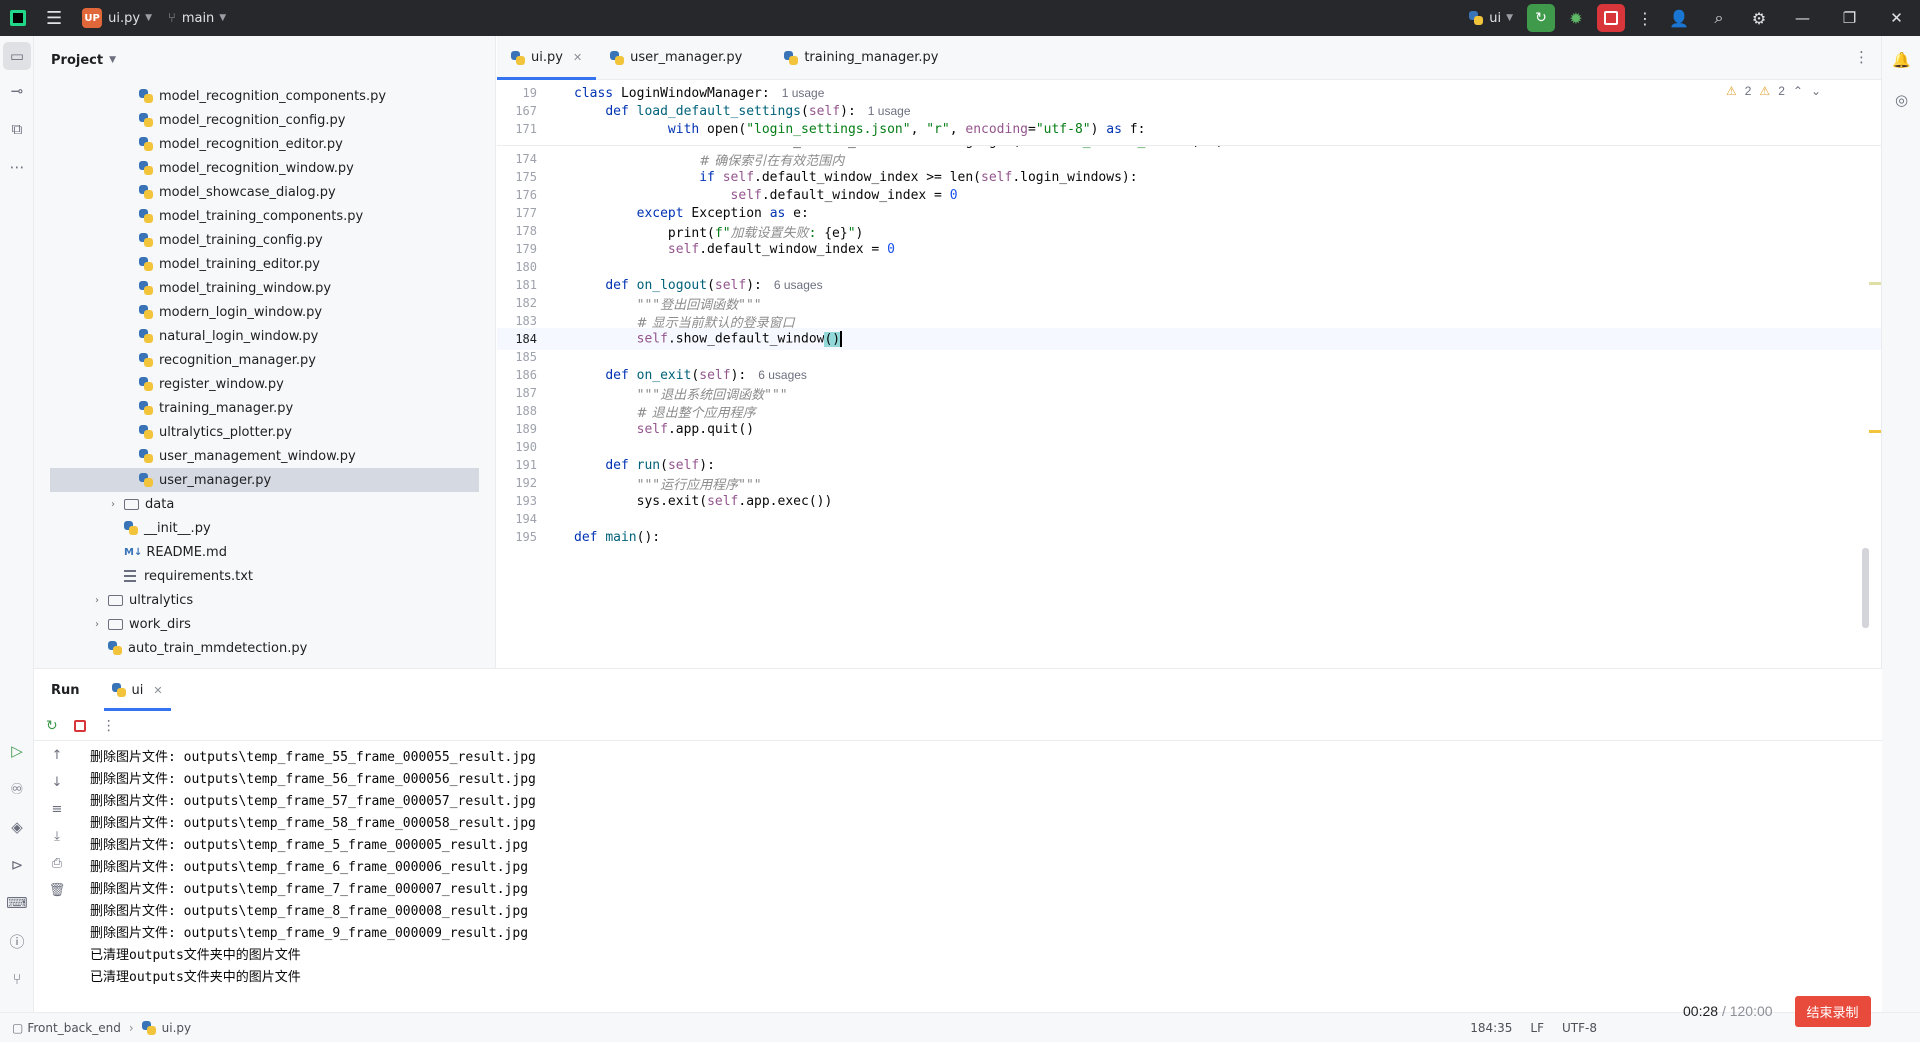 This screenshot has height=1043, width=1920. I want to click on tree-file: natural_login_window.py, so click(264, 336).